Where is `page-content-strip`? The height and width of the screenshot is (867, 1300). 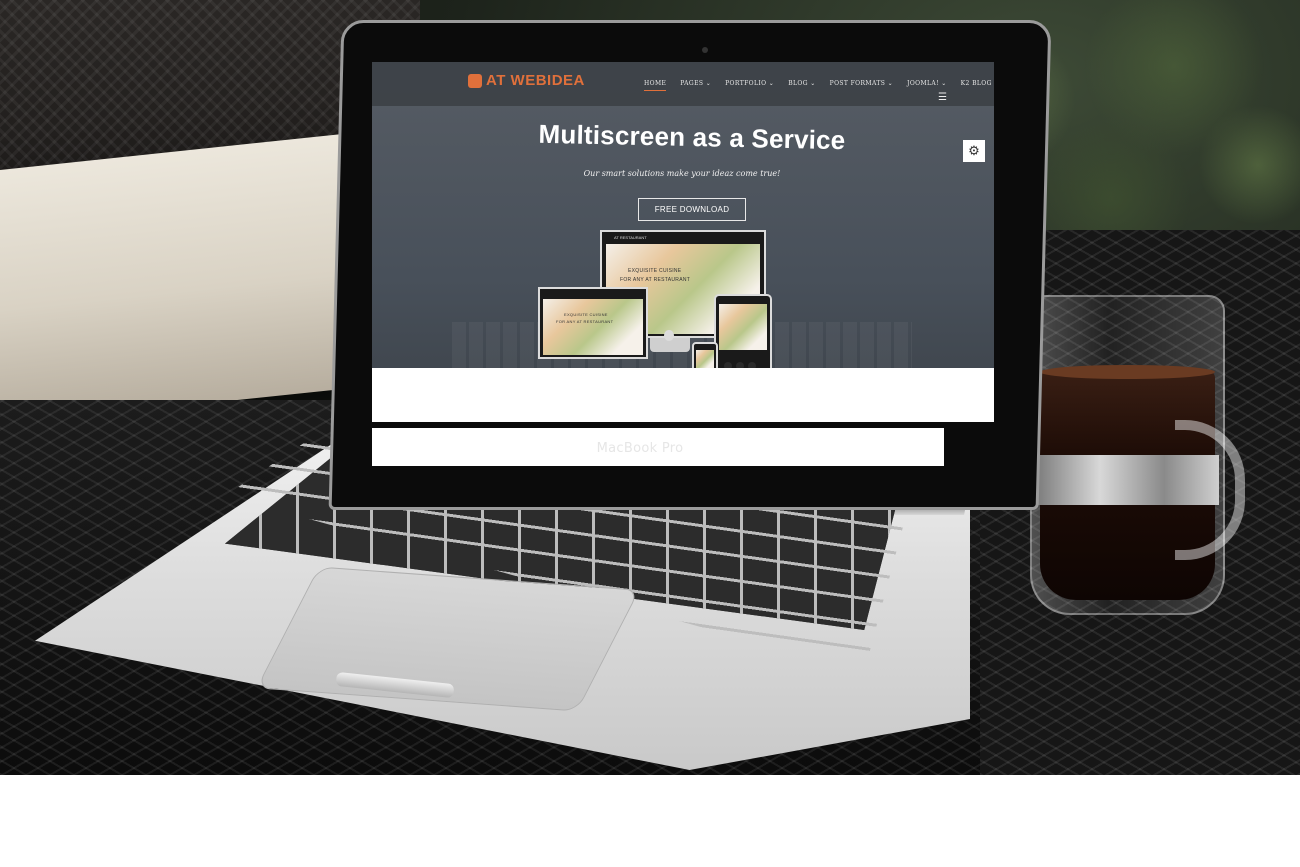
page-content-strip is located at coordinates (683, 395).